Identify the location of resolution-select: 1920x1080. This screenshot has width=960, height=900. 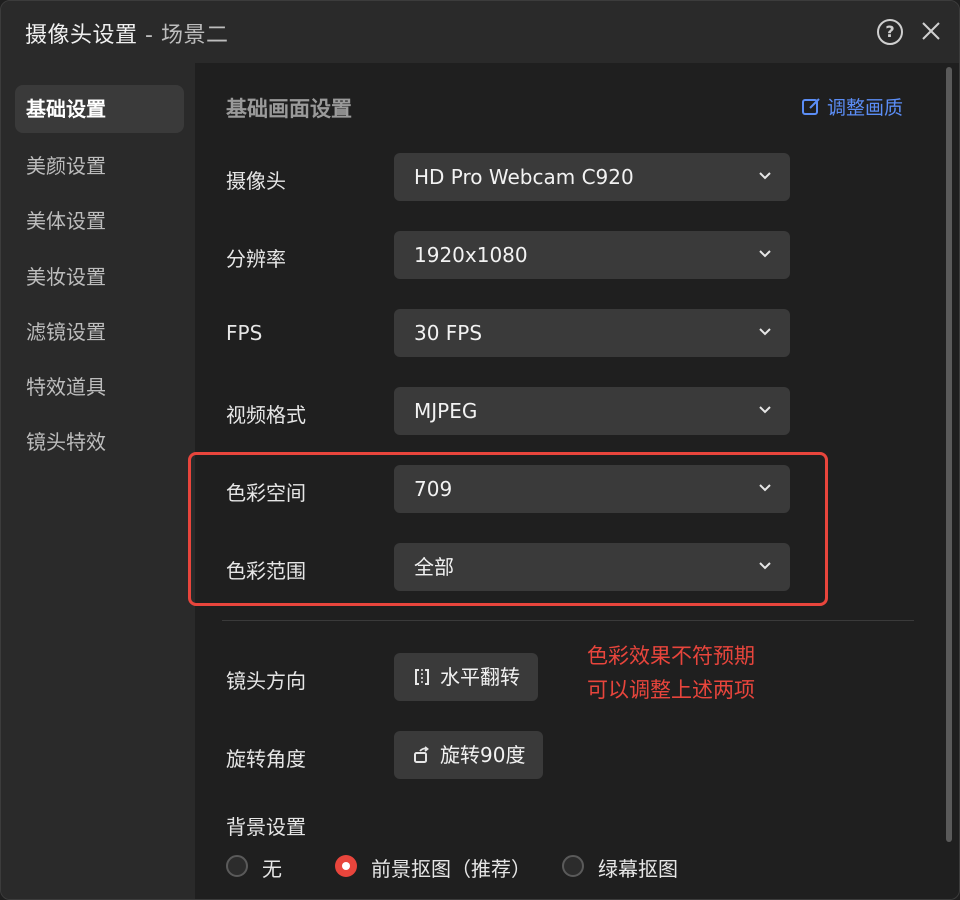
(592, 255).